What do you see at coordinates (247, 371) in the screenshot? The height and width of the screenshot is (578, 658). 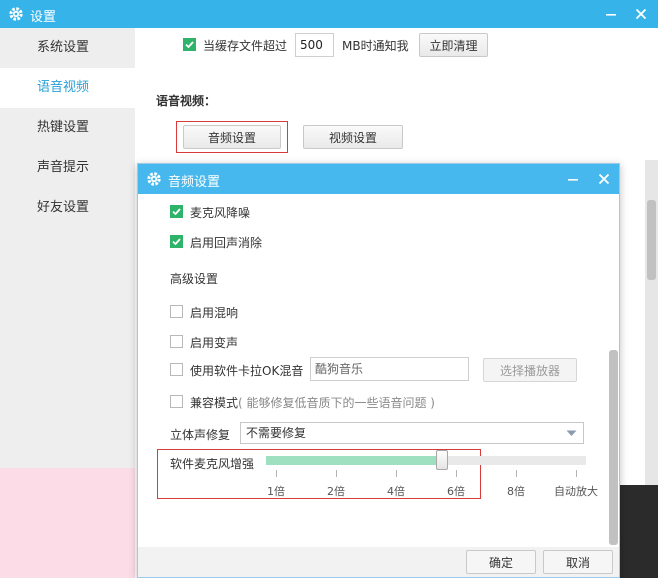 I see `karaoke-label: 使用软件卡拉OK混音` at bounding box center [247, 371].